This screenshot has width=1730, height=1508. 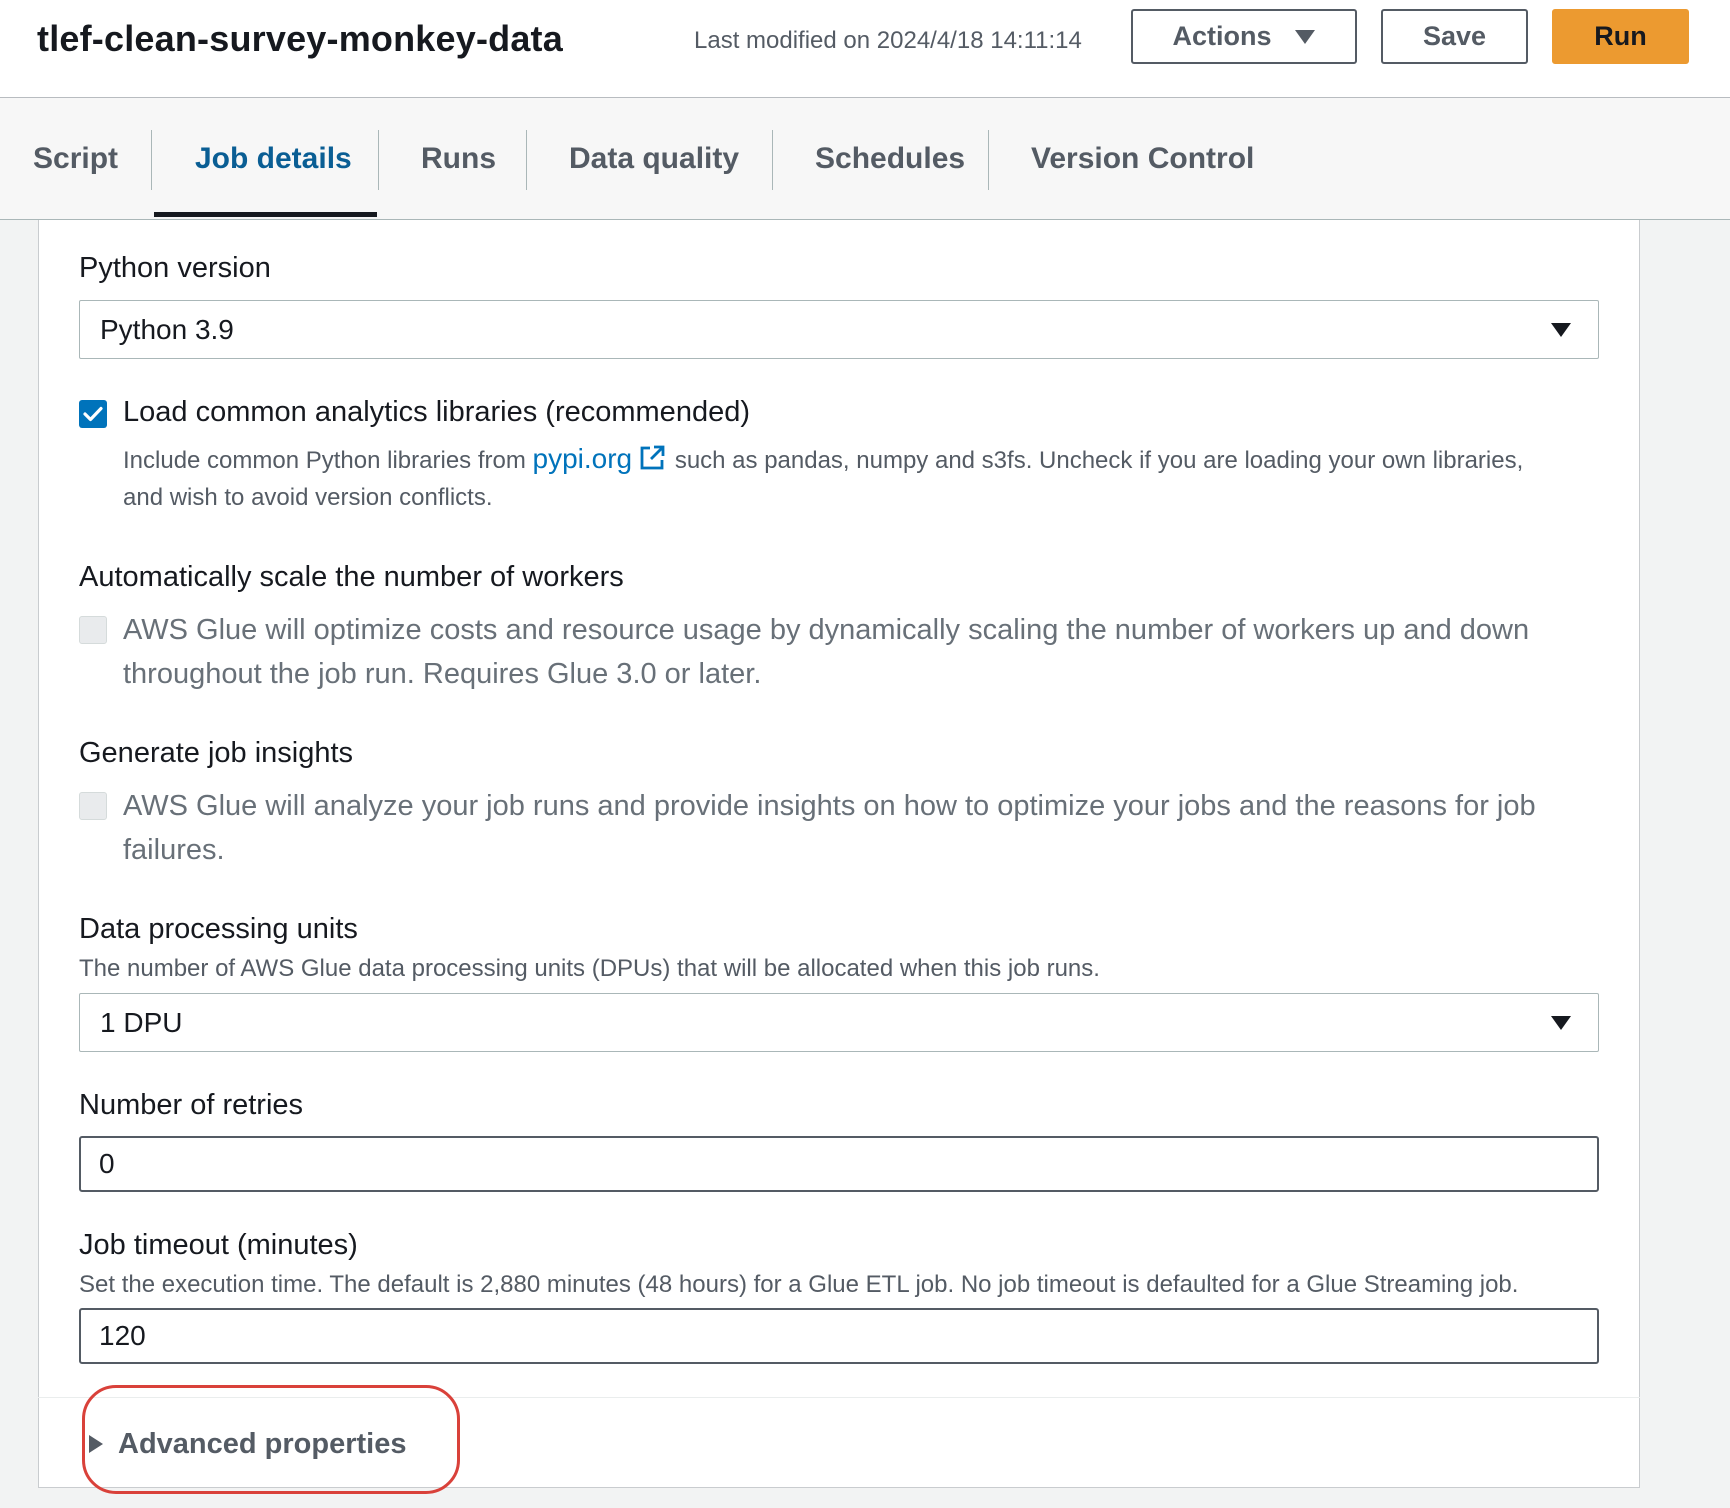 What do you see at coordinates (300, 38) in the screenshot?
I see `job-title: tlef-clean-survey-monkey-data` at bounding box center [300, 38].